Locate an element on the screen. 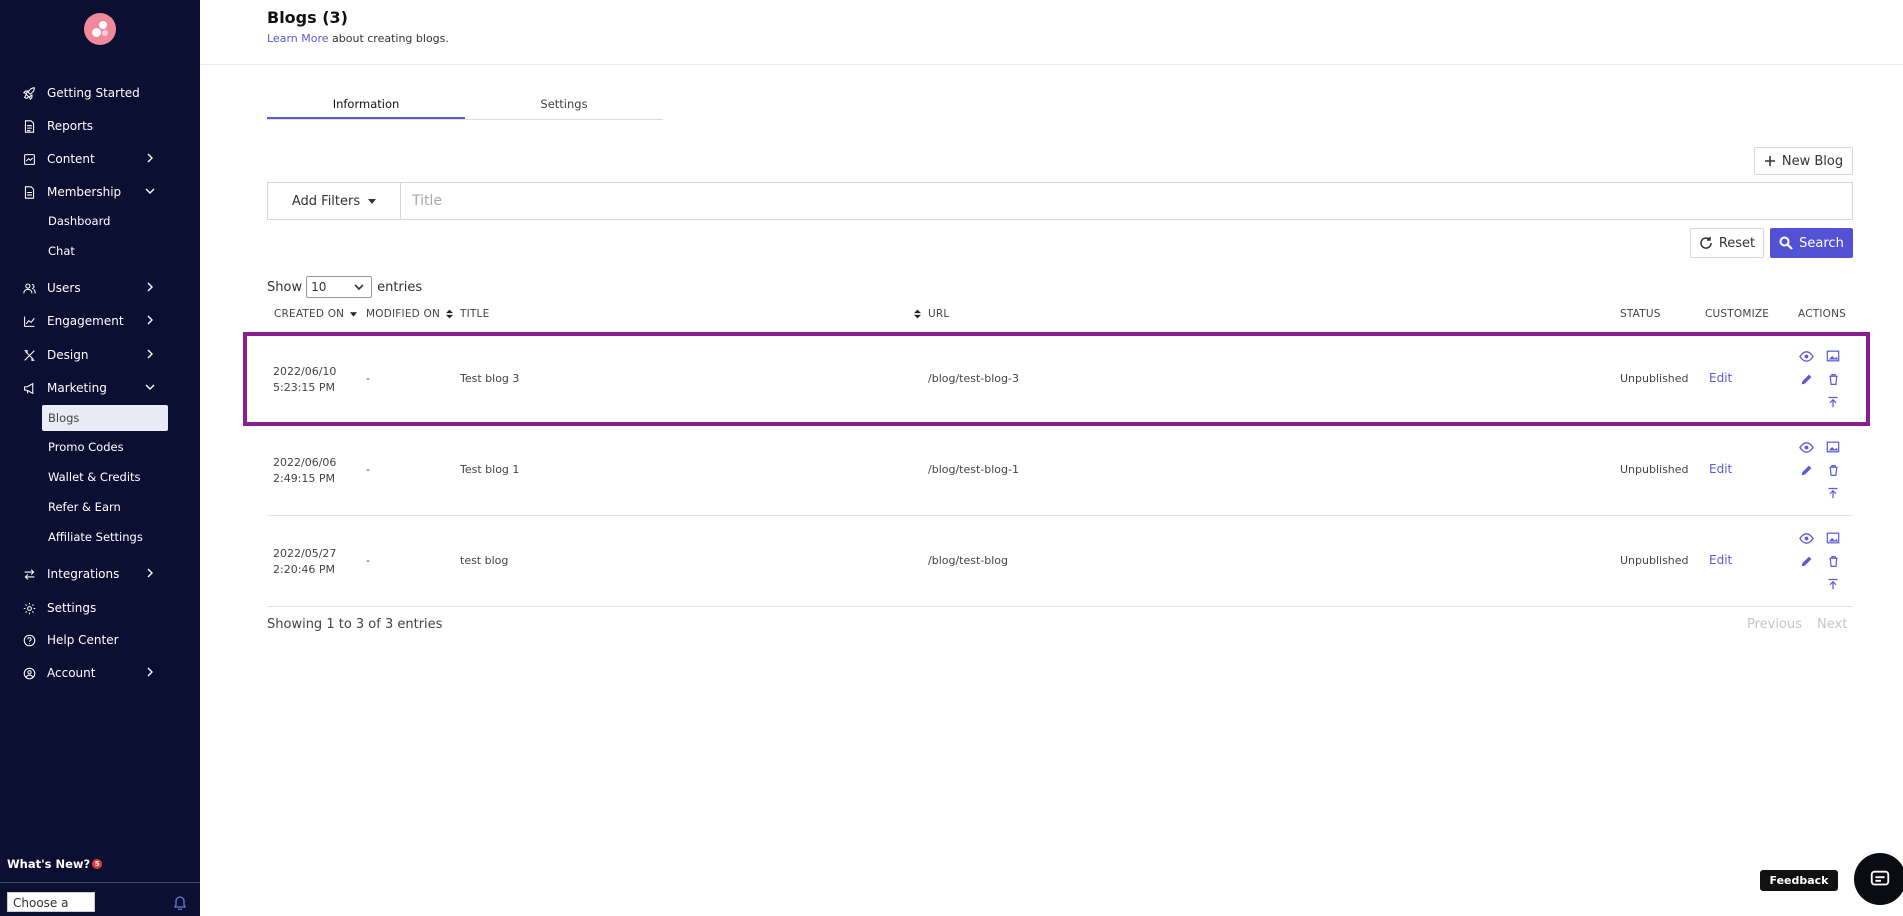  sidebar-divider is located at coordinates (100, 882).